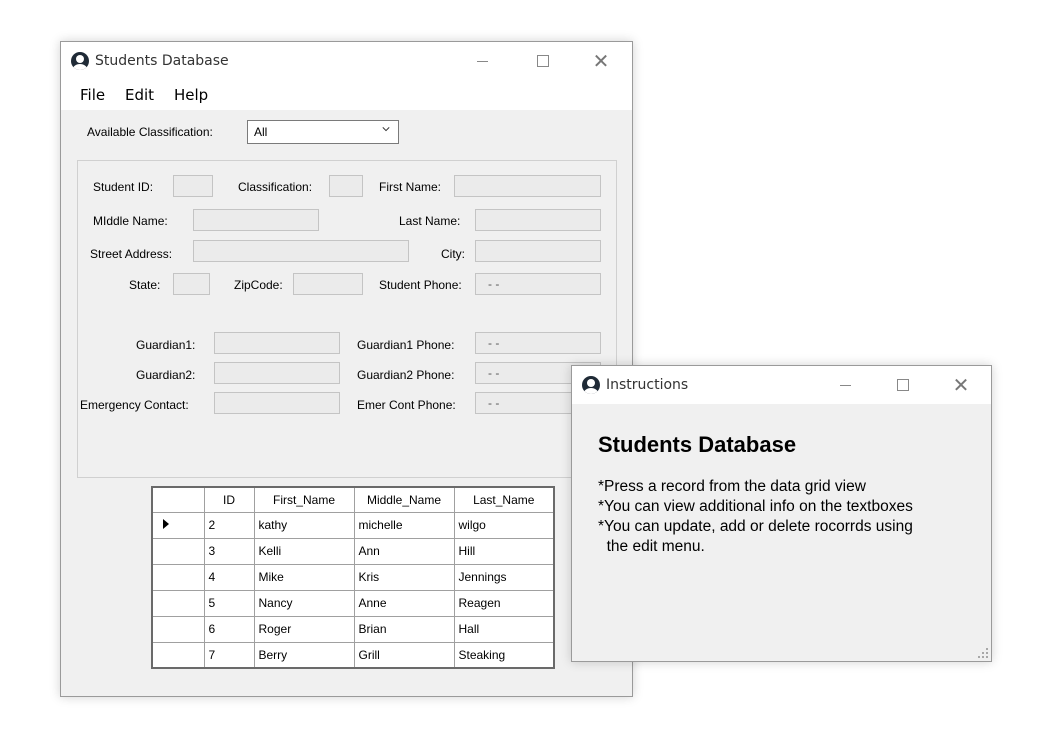  What do you see at coordinates (346, 95) in the screenshot?
I see `menu-bar: File Edit Help` at bounding box center [346, 95].